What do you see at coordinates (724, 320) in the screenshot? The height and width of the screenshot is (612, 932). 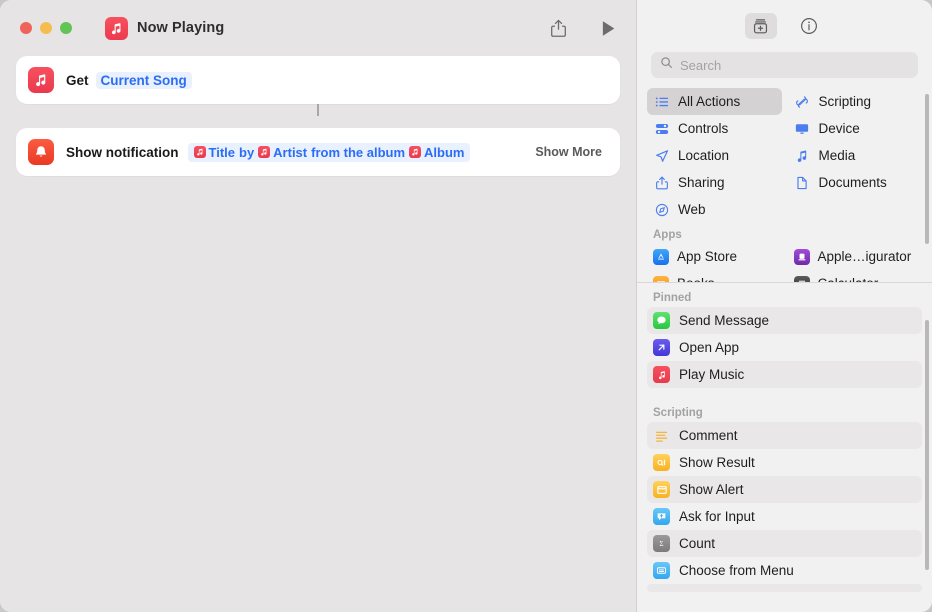 I see `library-item-label: Send Message` at bounding box center [724, 320].